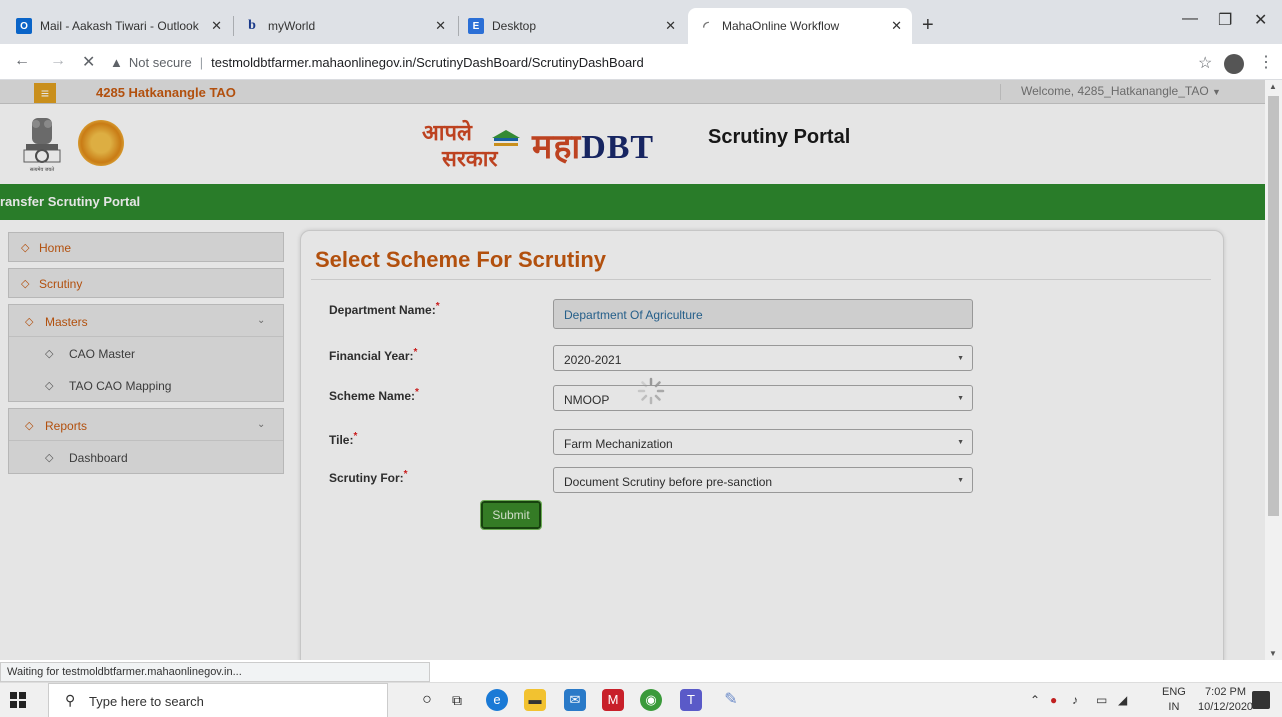 The width and height of the screenshot is (1282, 717). Describe the element at coordinates (1225, 20) in the screenshot. I see `restore-icon: ❐` at that location.